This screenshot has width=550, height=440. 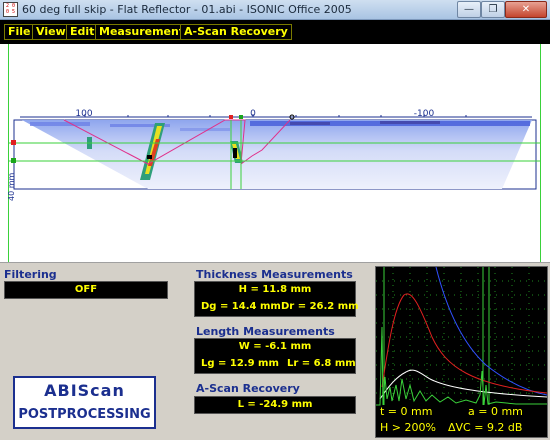 I want to click on depth-label: 40 mm, so click(x=11, y=186).